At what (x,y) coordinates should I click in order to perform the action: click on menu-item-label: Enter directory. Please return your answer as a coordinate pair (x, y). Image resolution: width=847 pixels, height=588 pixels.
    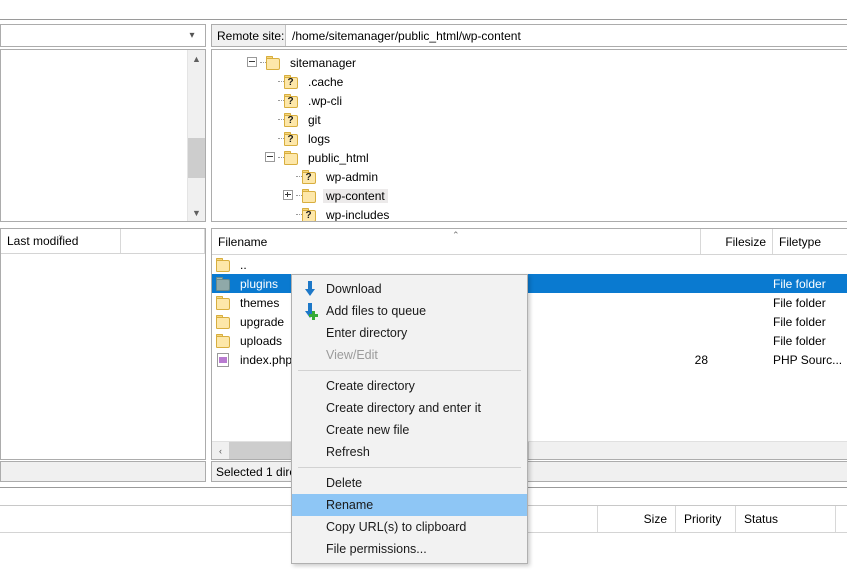
    Looking at the image, I should click on (367, 333).